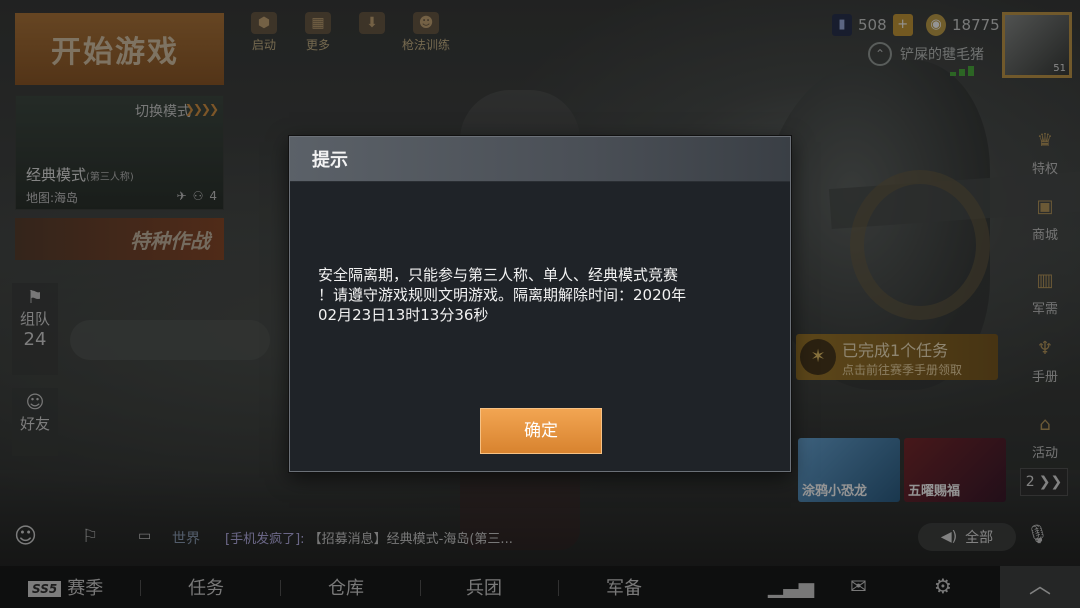 Image resolution: width=1080 pixels, height=608 pixels. Describe the element at coordinates (541, 431) in the screenshot. I see `confirm-button: 确定` at that location.